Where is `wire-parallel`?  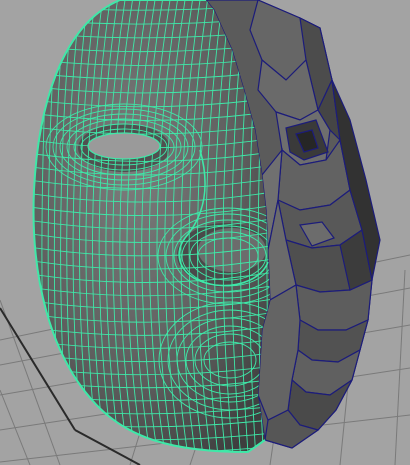 wire-parallel is located at coordinates (152, 462).